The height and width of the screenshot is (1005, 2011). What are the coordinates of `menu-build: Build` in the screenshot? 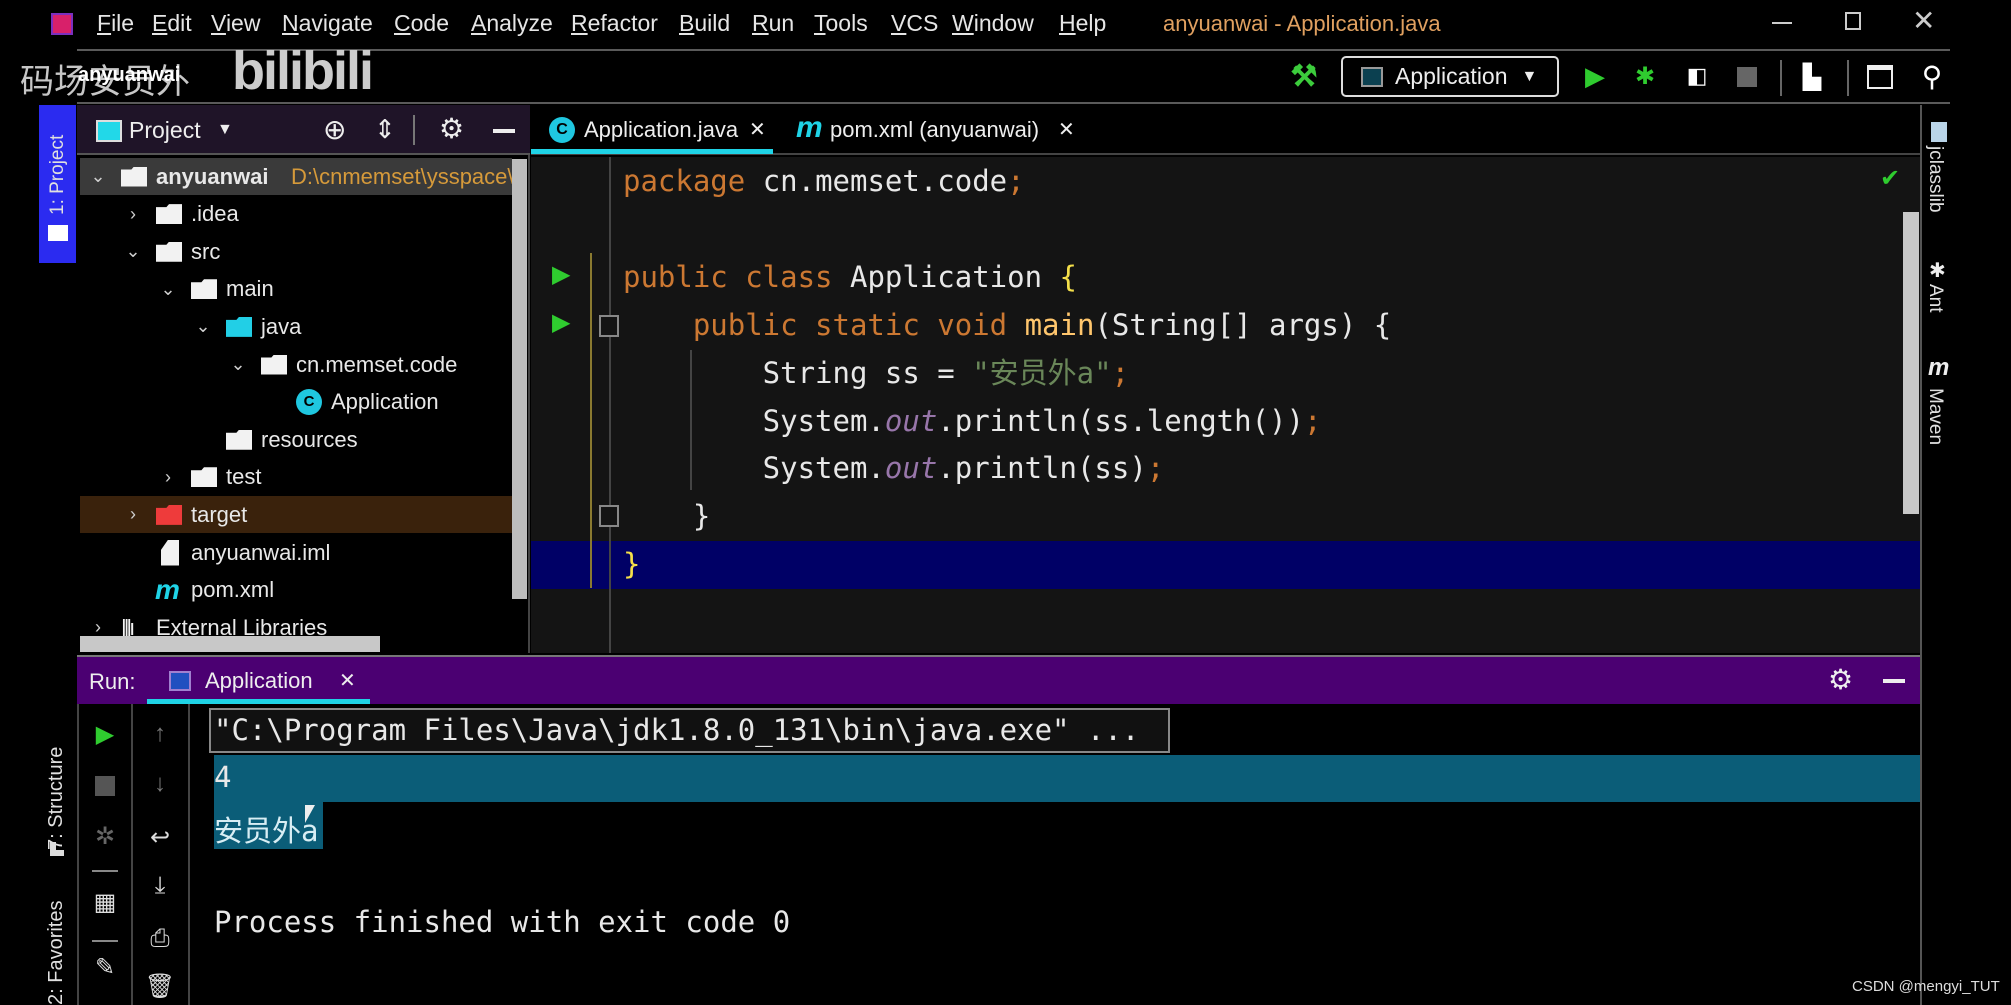 It's located at (704, 23).